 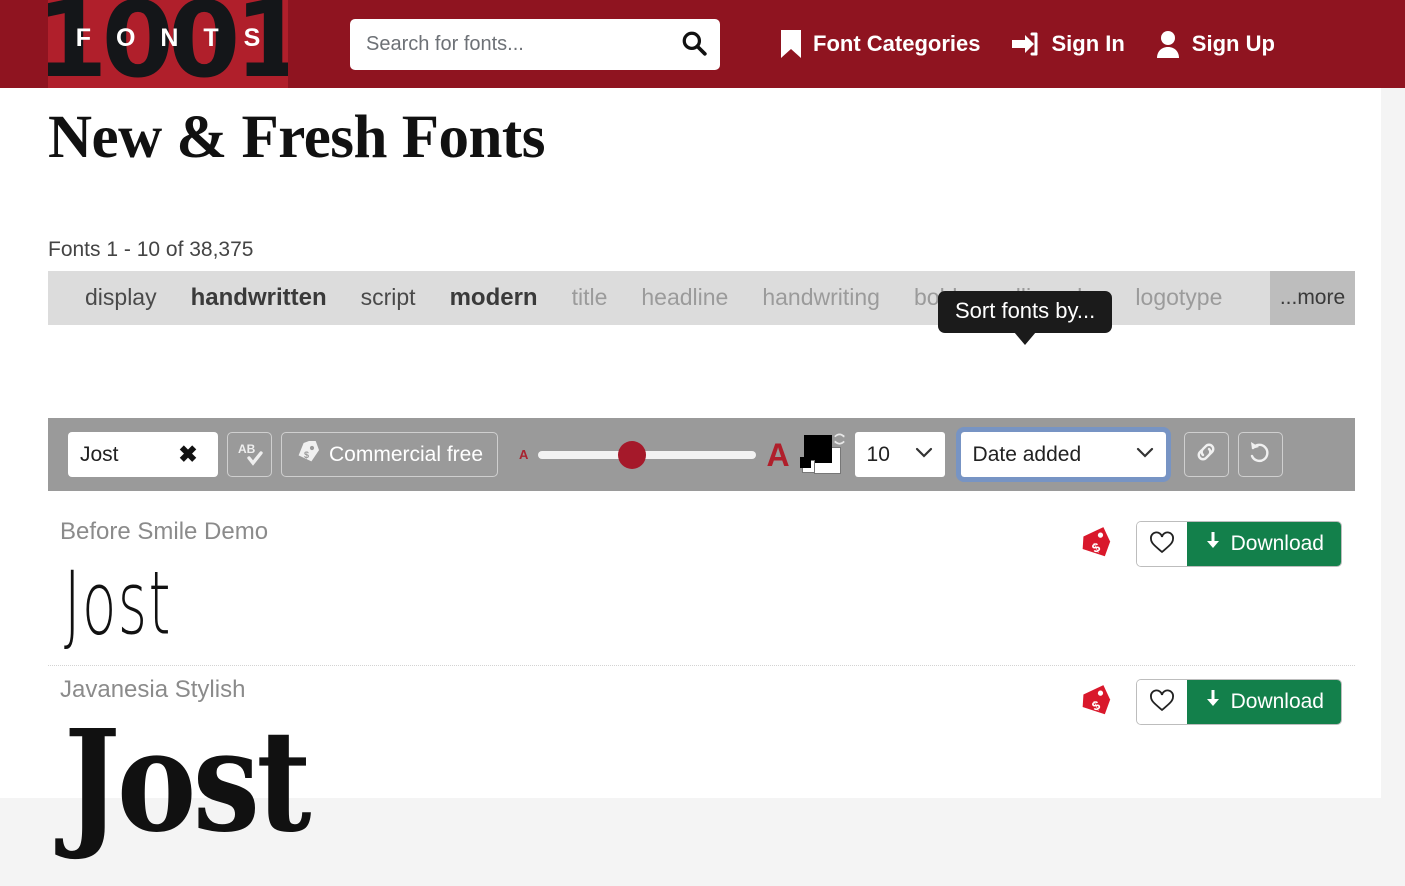 I want to click on reset-button, so click(x=1260, y=454).